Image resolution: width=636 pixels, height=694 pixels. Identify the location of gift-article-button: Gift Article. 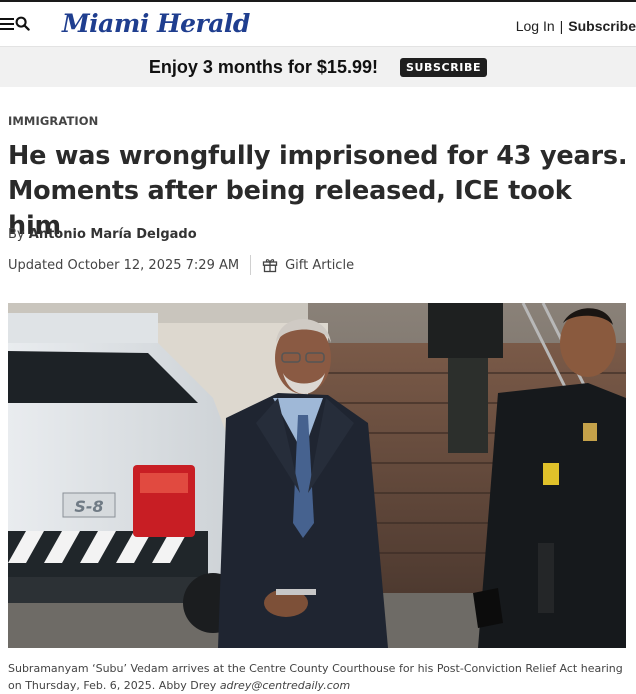
(308, 265).